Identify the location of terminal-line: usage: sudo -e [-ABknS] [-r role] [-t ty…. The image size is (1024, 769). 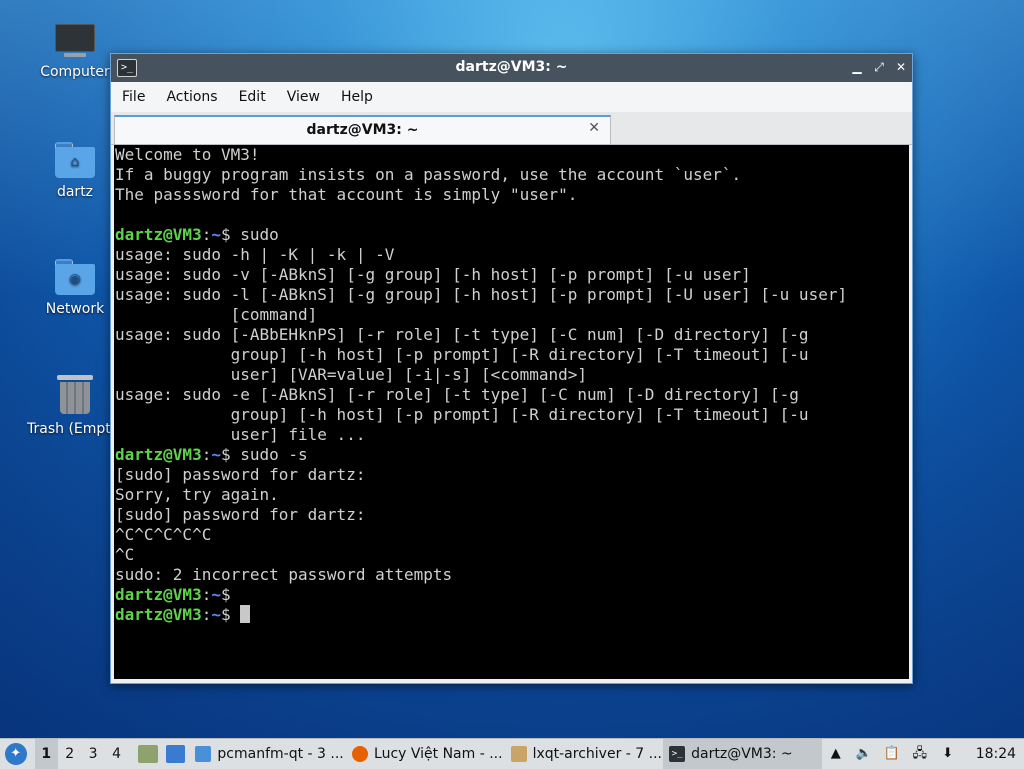
(457, 394).